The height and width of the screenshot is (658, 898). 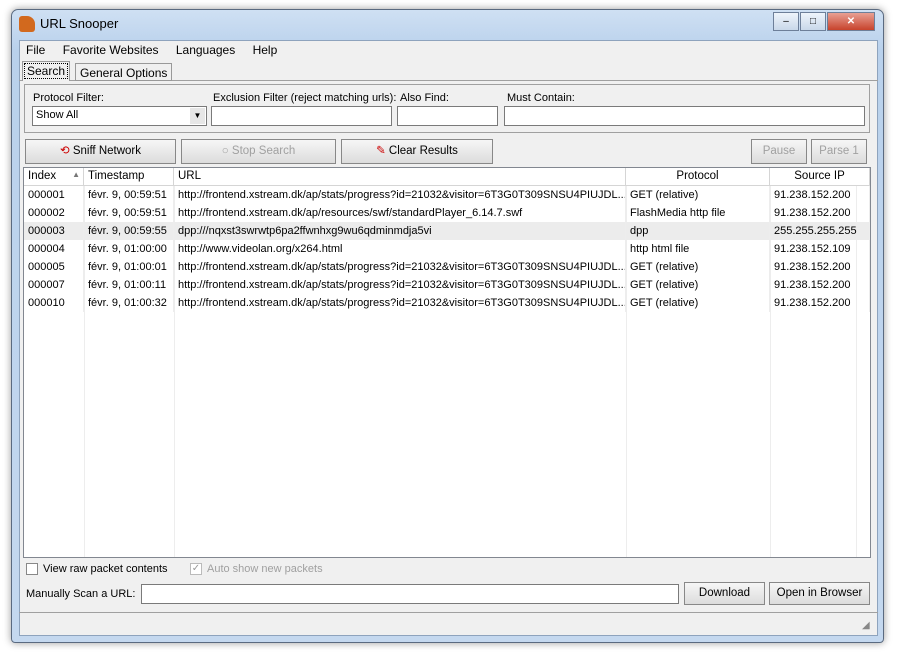 What do you see at coordinates (54, 303) in the screenshot?
I see `cell-index: 000010` at bounding box center [54, 303].